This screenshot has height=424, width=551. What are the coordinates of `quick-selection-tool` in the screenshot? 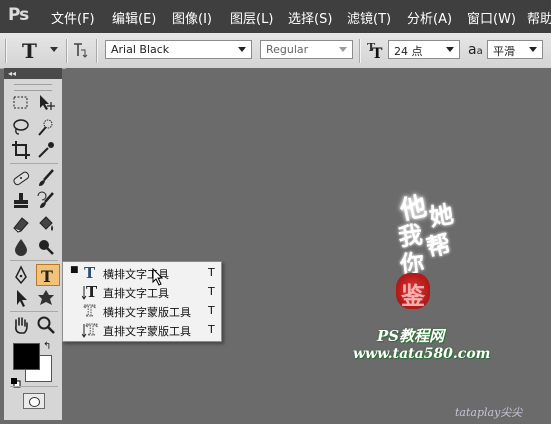 It's located at (47, 127).